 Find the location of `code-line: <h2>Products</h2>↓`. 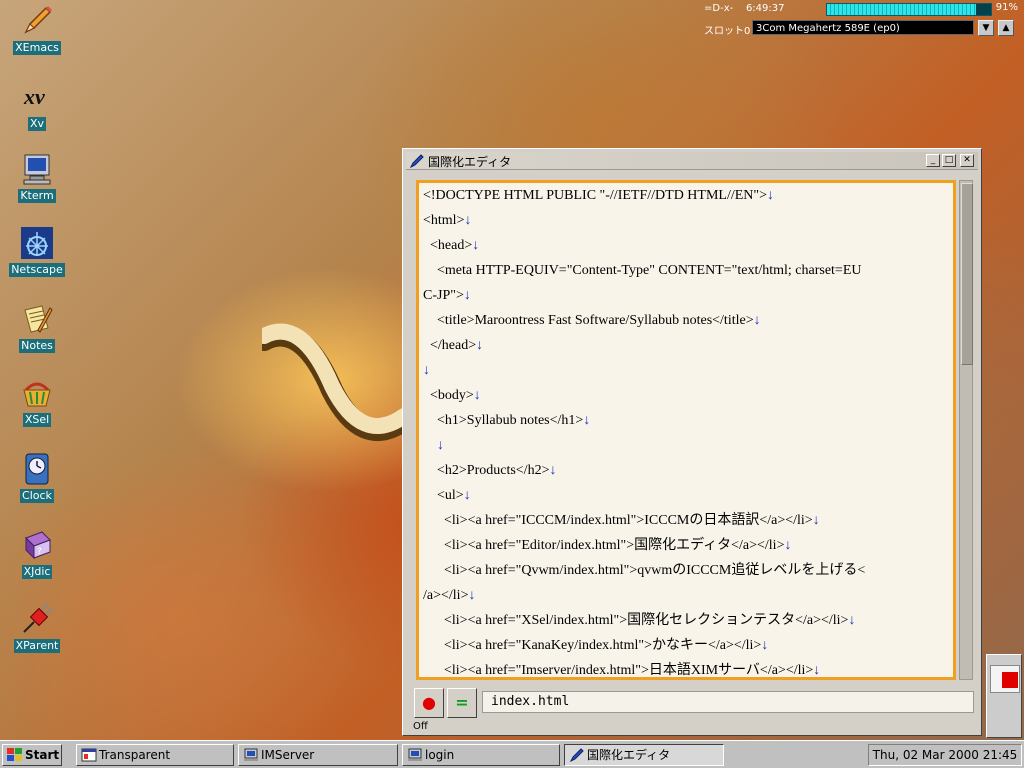

code-line: <h2>Products</h2>↓ is located at coordinates (686, 470).